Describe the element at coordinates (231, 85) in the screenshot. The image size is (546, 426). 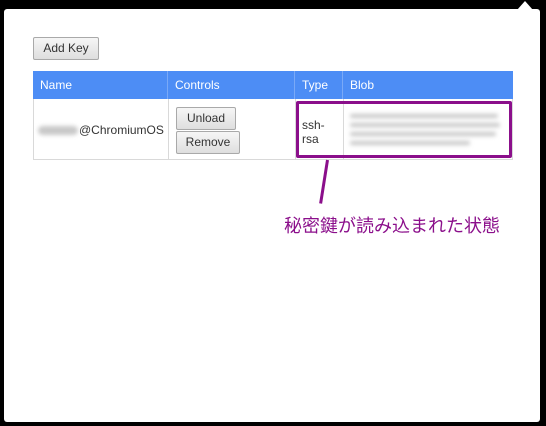
I see `header-controls: Controls` at that location.